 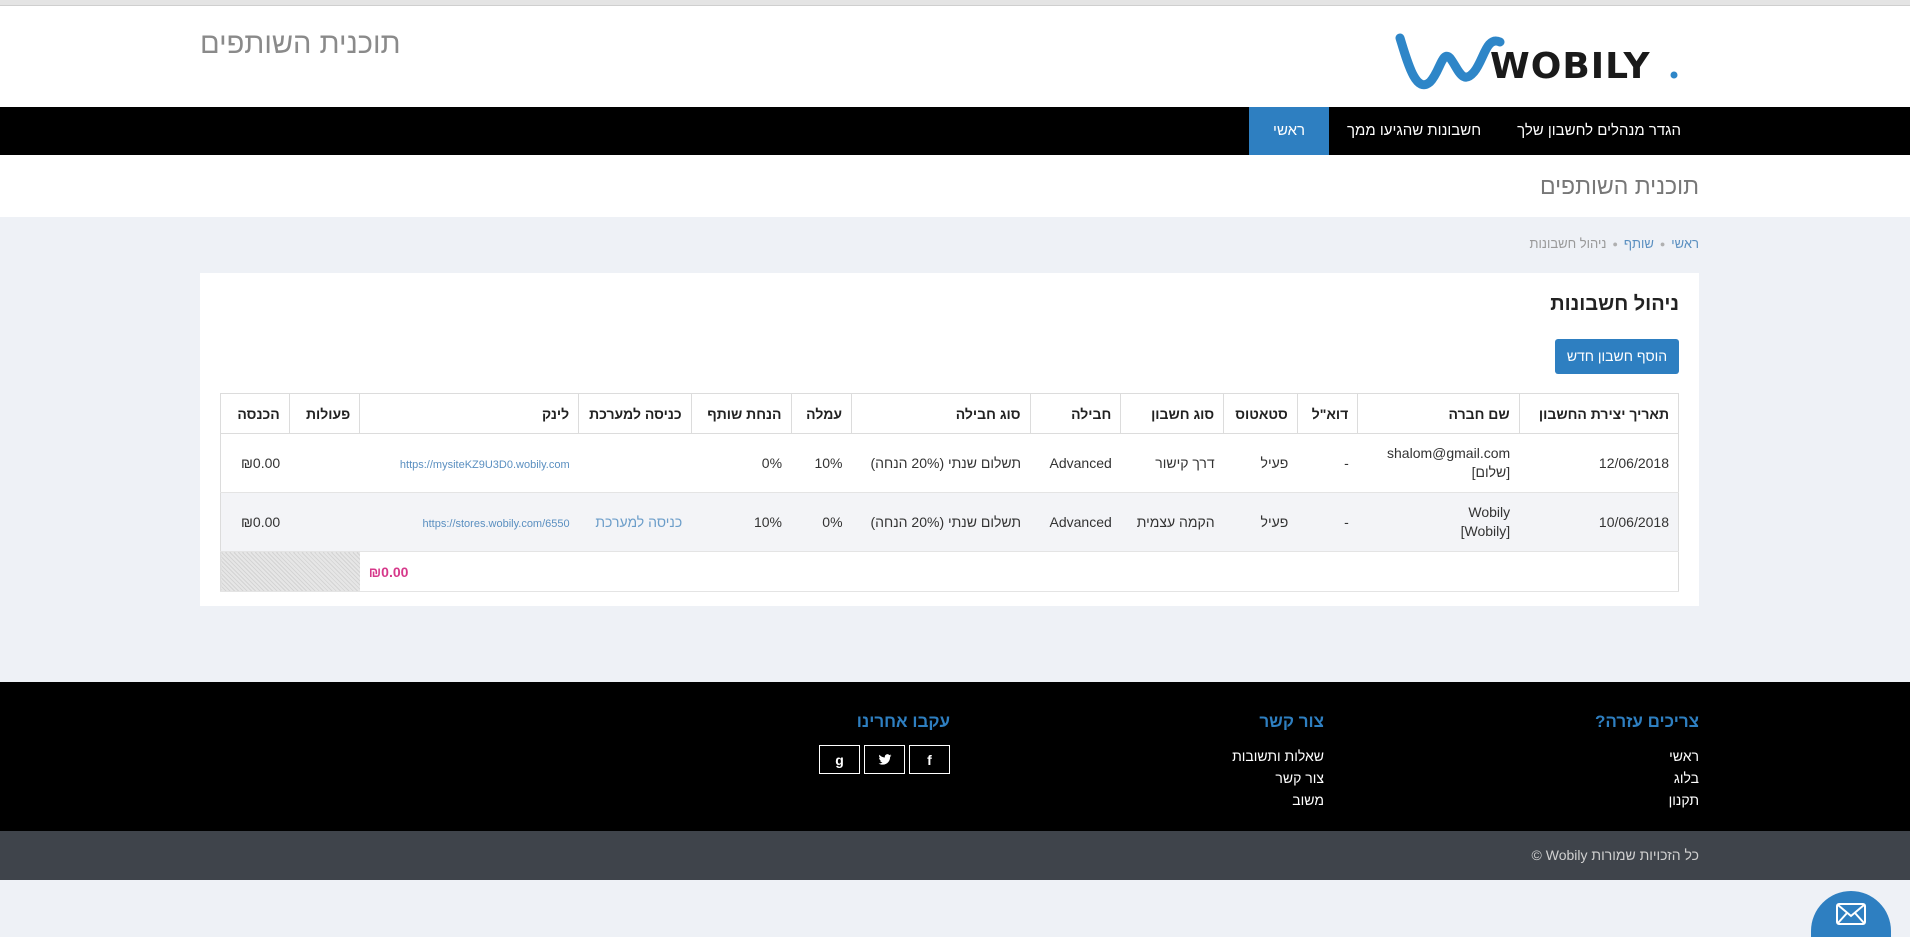 I want to click on cell-account-type: דרך קישור, so click(x=1172, y=463).